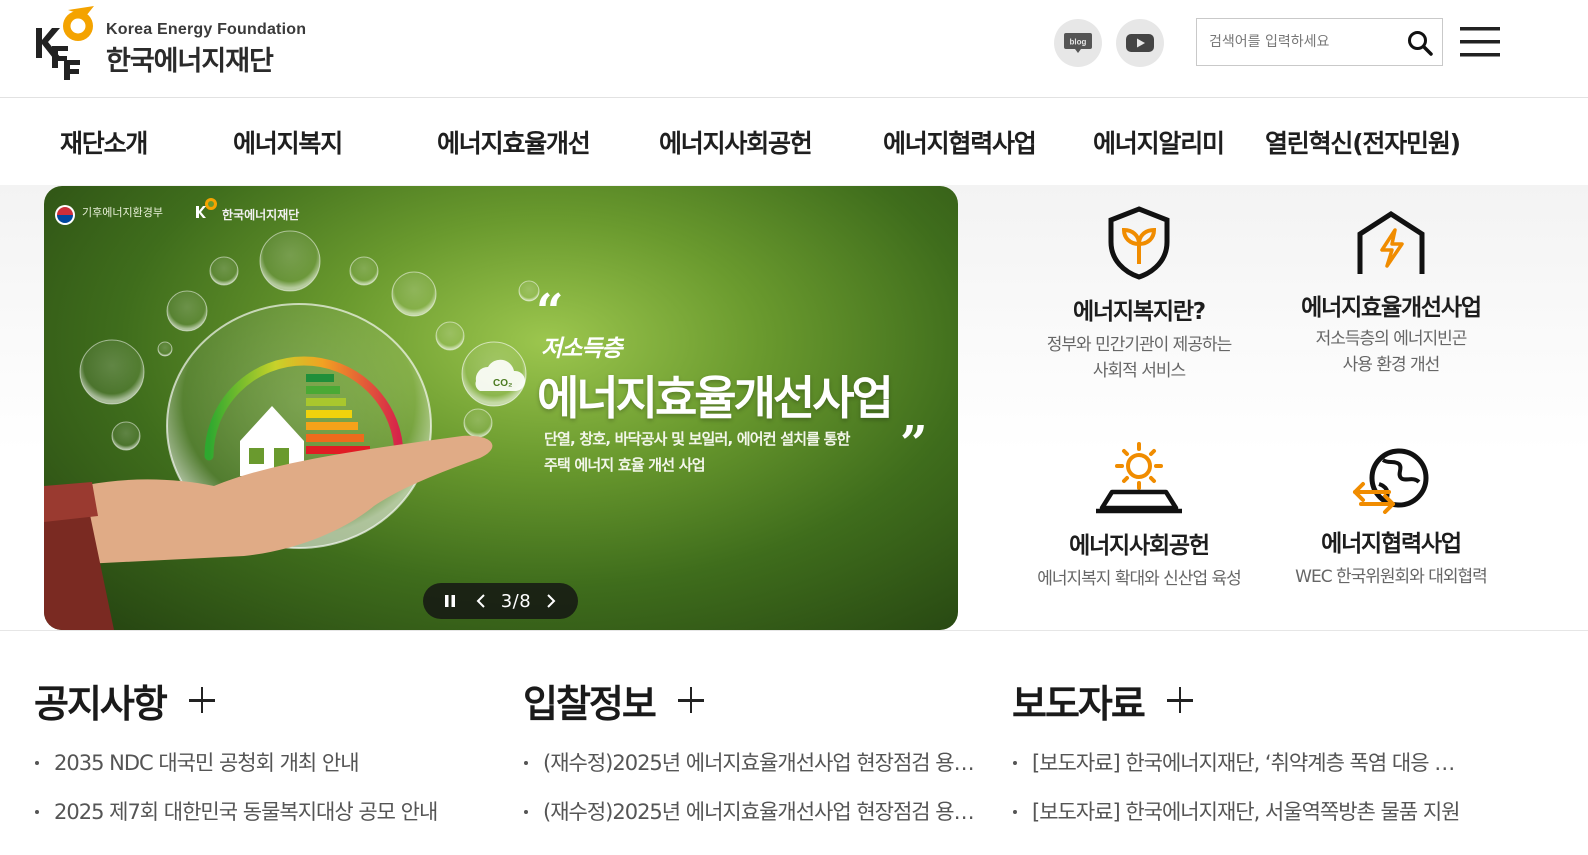  I want to click on blog-button: blog, so click(1078, 43).